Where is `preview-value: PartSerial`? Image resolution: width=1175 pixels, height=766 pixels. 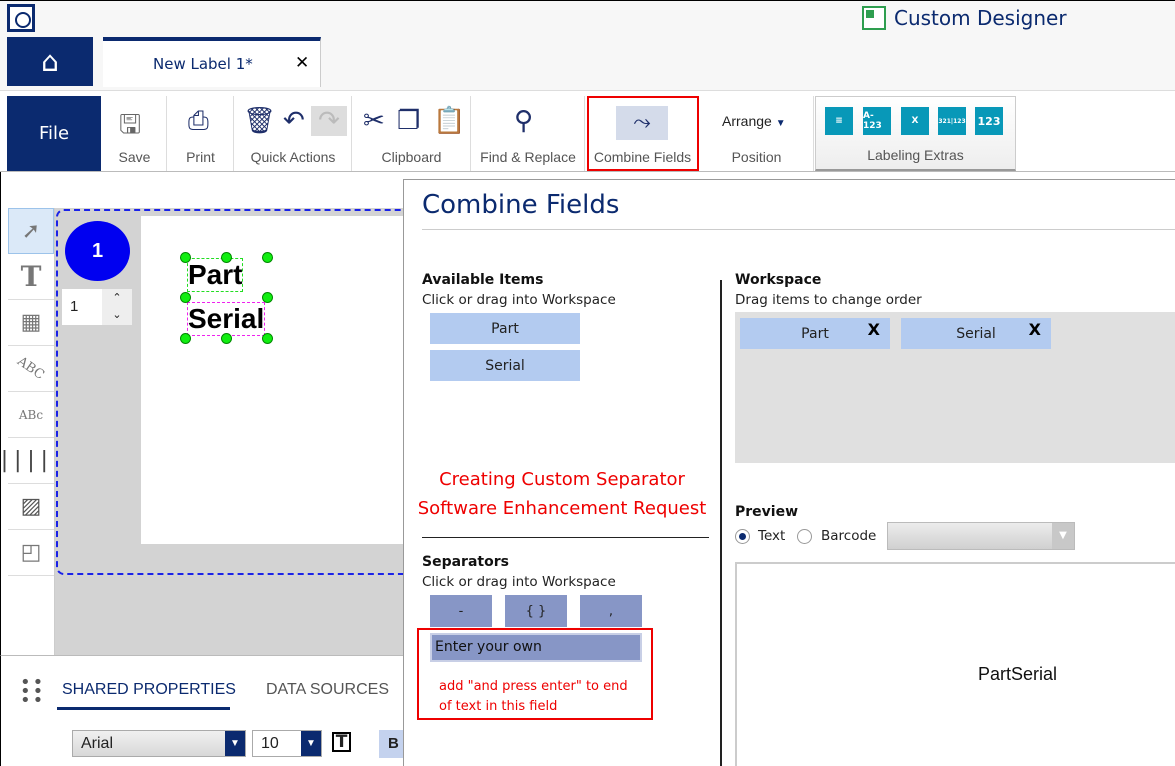 preview-value: PartSerial is located at coordinates (1018, 674).